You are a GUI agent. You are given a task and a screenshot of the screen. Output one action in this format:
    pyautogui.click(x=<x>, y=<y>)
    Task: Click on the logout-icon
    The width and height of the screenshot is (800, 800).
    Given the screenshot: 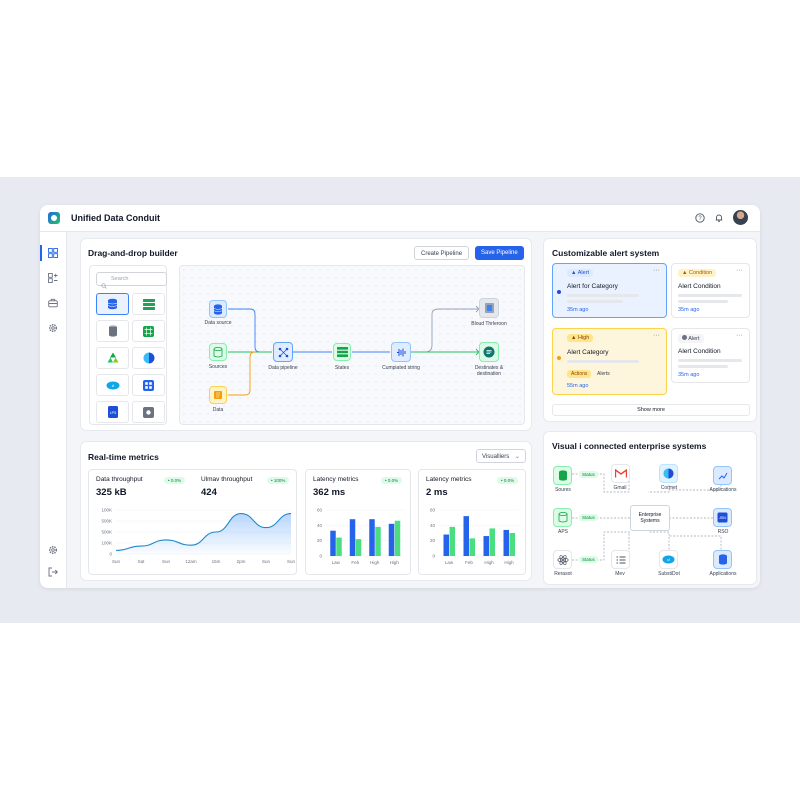 What is the action you would take?
    pyautogui.click(x=53, y=572)
    